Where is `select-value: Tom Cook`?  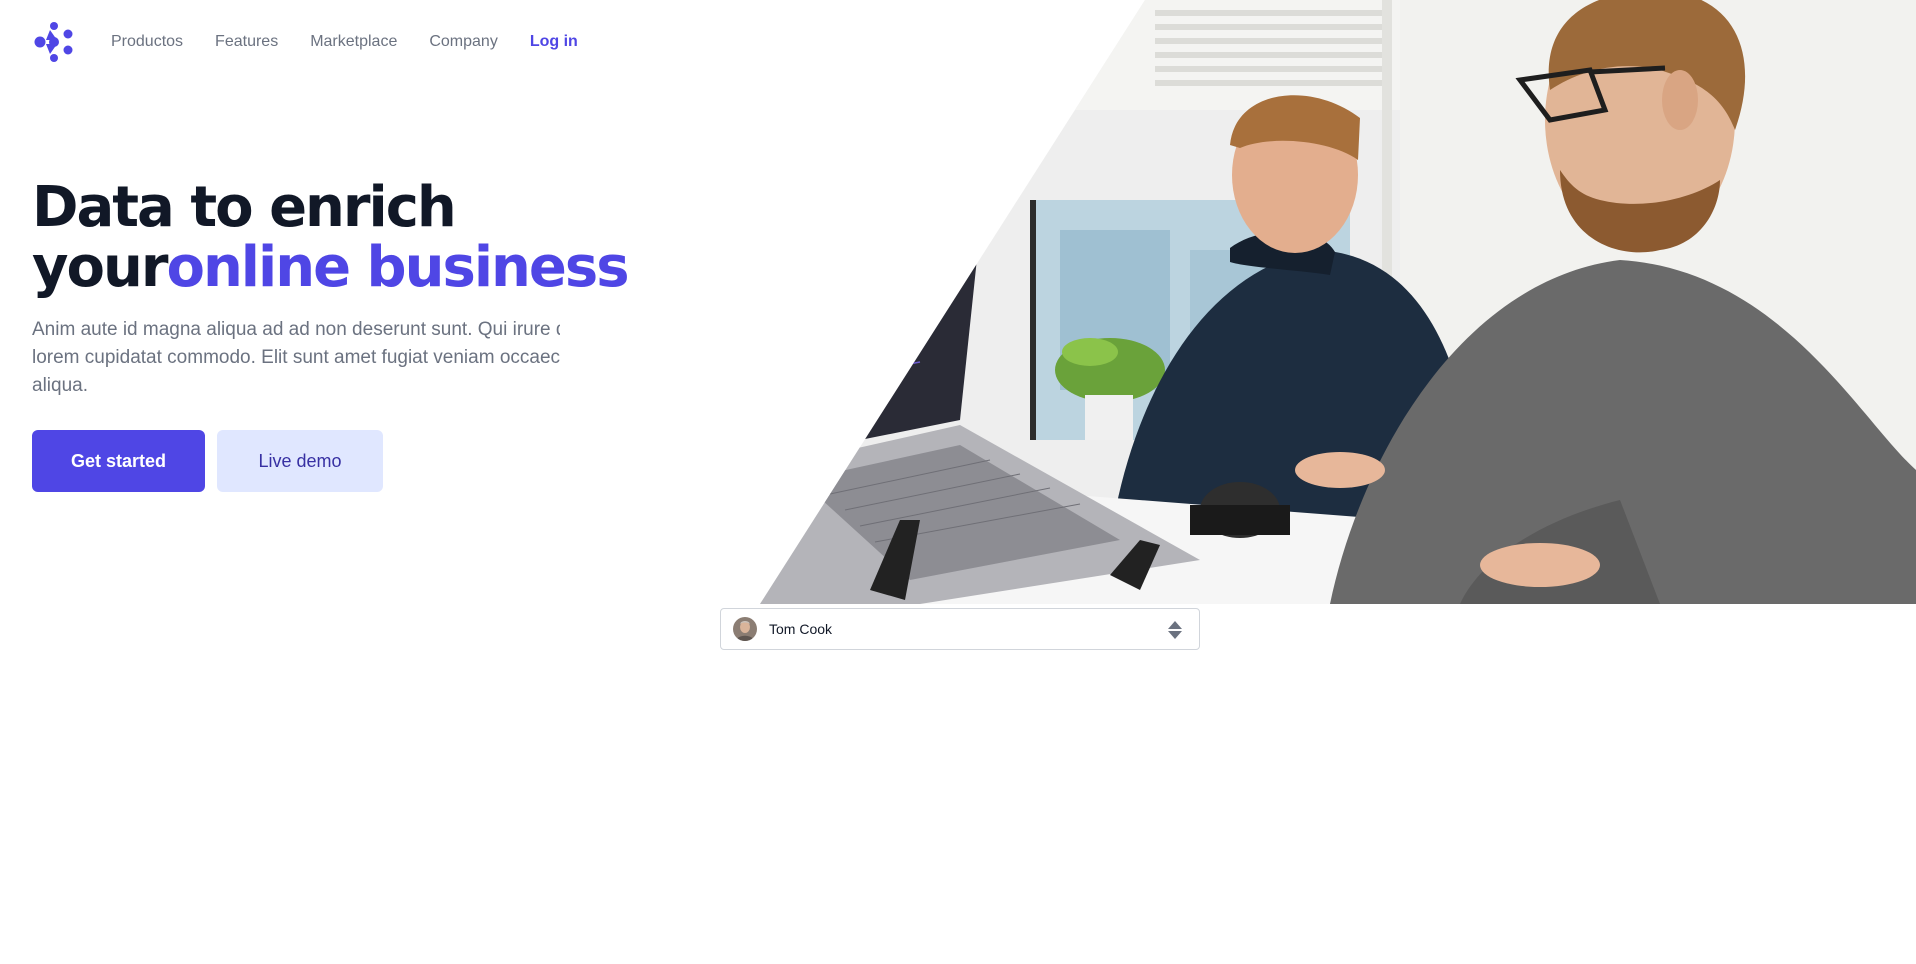 select-value: Tom Cook is located at coordinates (801, 629).